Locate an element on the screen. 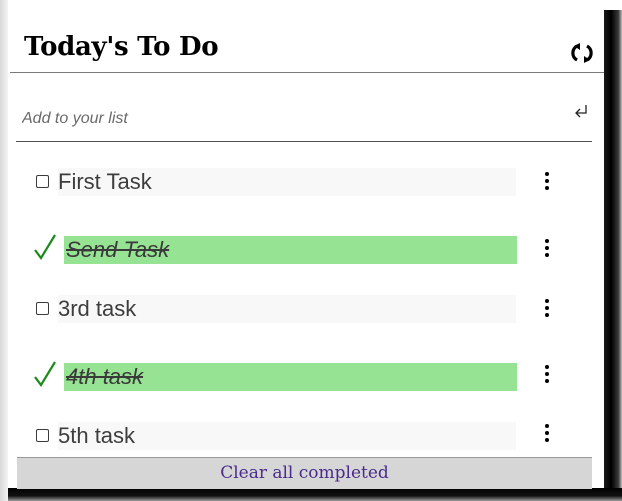  task-label: Send Task is located at coordinates (290, 250).